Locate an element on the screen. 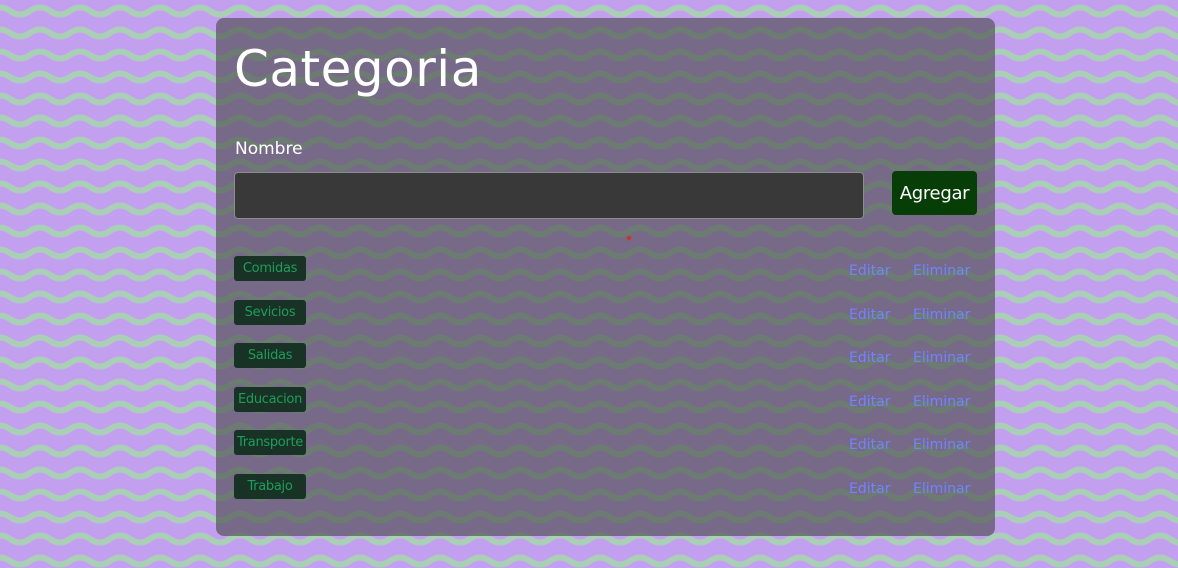 This screenshot has width=1178, height=568. red-cursor-mark is located at coordinates (629, 238).